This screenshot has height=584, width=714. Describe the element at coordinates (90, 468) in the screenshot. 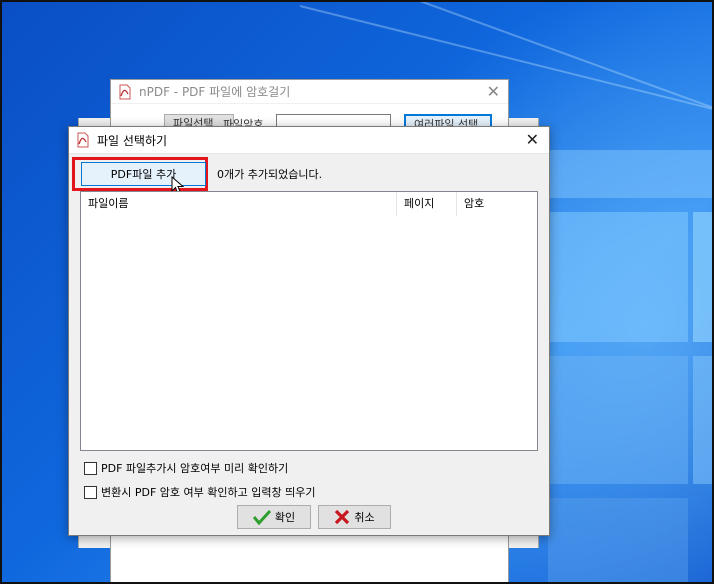

I see `precheck-password-checkbox` at that location.